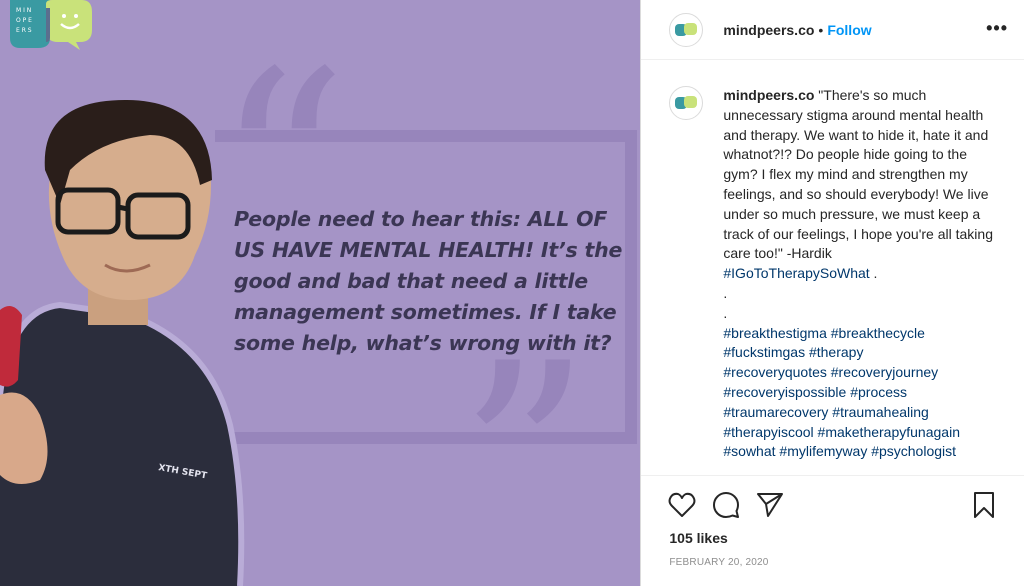  Describe the element at coordinates (768, 30) in the screenshot. I see `header-username: mindpeers.co` at that location.